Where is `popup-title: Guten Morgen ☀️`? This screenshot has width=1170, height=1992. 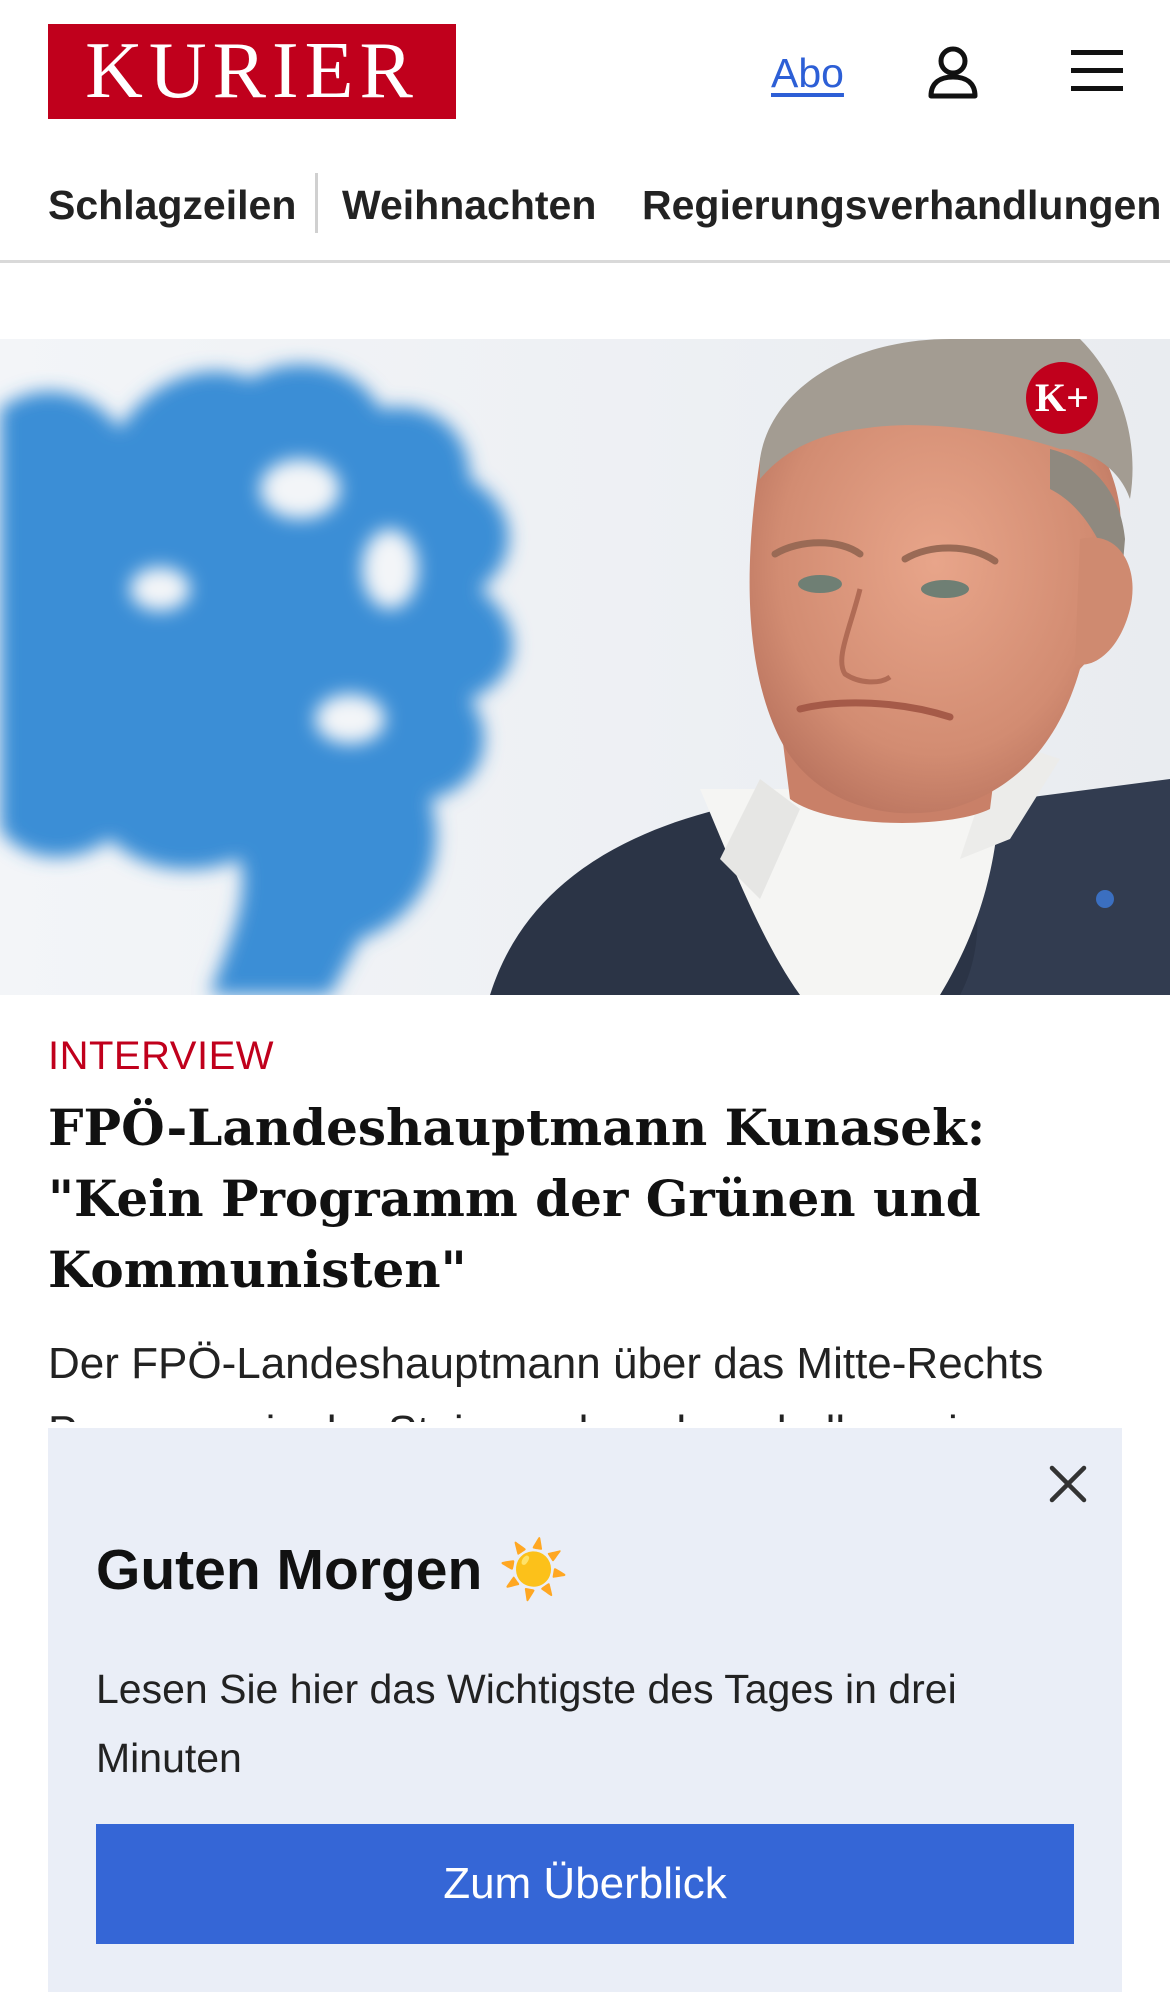
popup-title: Guten Morgen ☀️ is located at coordinates (333, 1570).